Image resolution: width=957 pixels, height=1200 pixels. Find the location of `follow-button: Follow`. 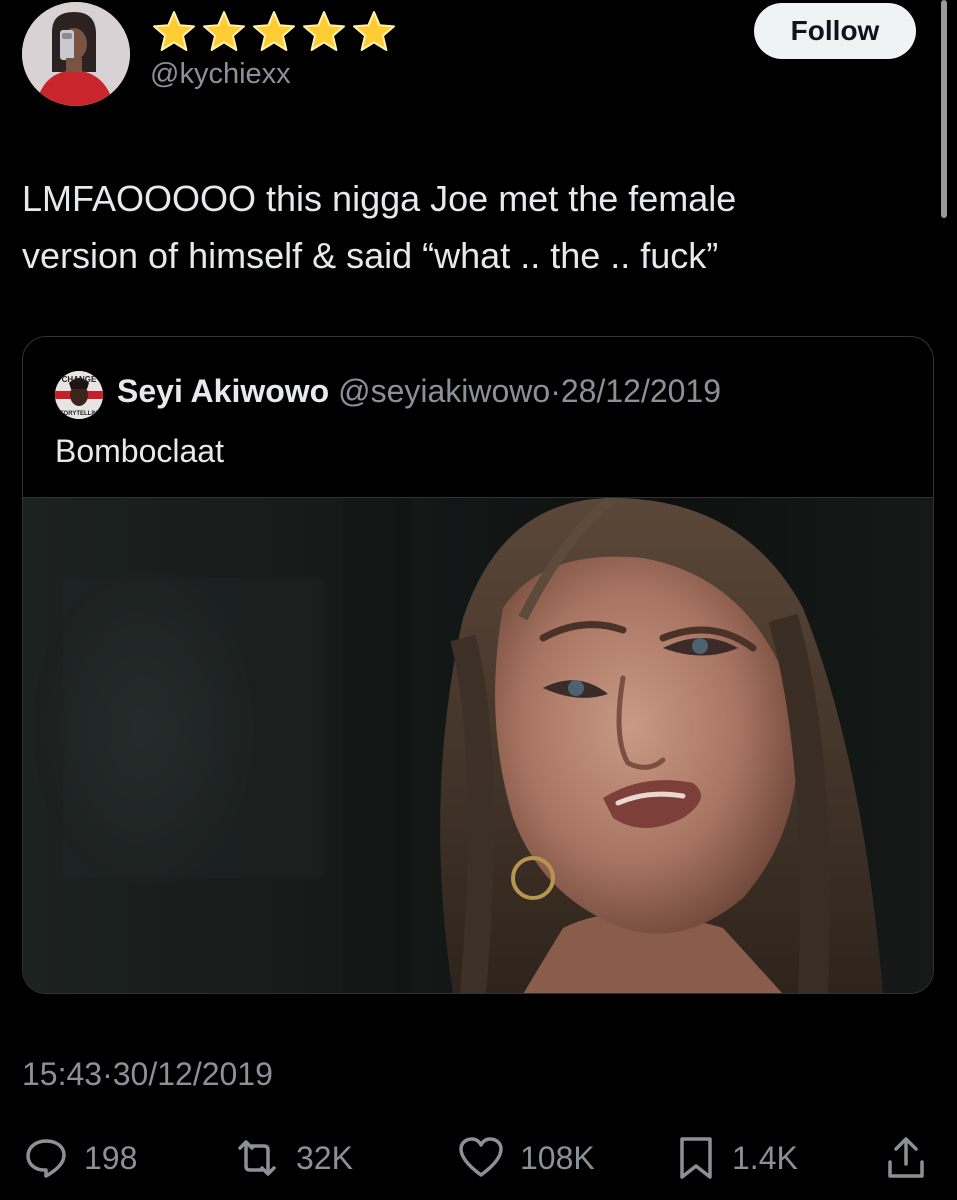

follow-button: Follow is located at coordinates (835, 31).